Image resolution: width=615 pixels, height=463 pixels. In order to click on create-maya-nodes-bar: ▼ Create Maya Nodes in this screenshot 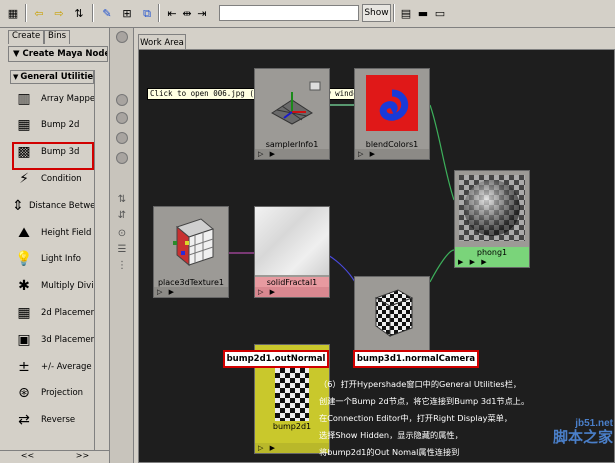, I will do `click(58, 54)`.